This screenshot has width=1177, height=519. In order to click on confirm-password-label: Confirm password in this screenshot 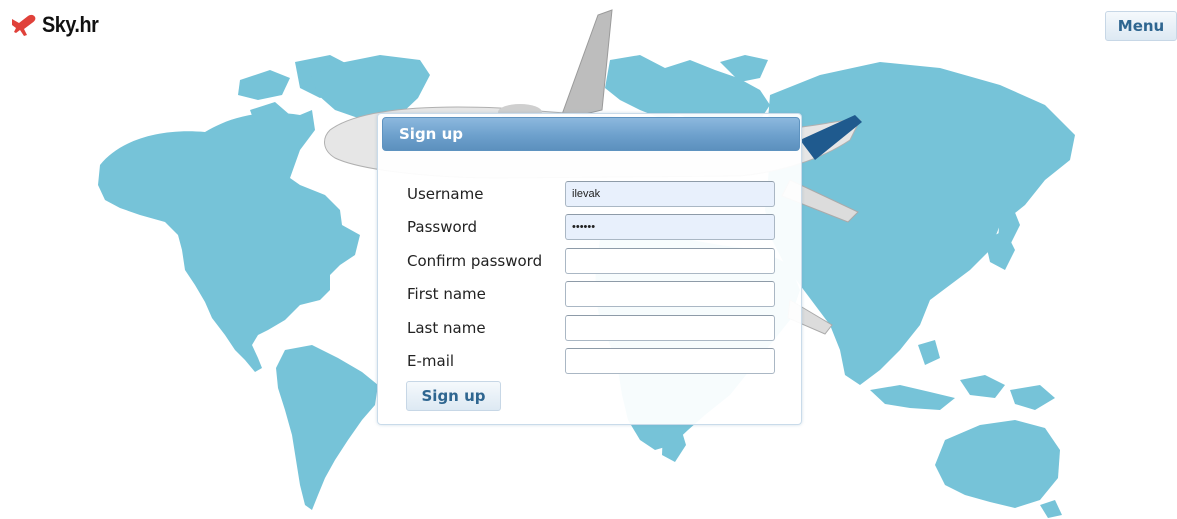, I will do `click(475, 261)`.